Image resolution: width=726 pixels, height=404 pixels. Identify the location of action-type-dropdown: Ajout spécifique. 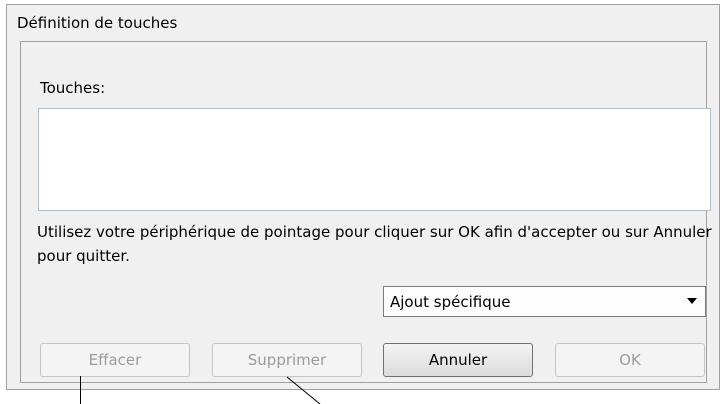
(544, 301).